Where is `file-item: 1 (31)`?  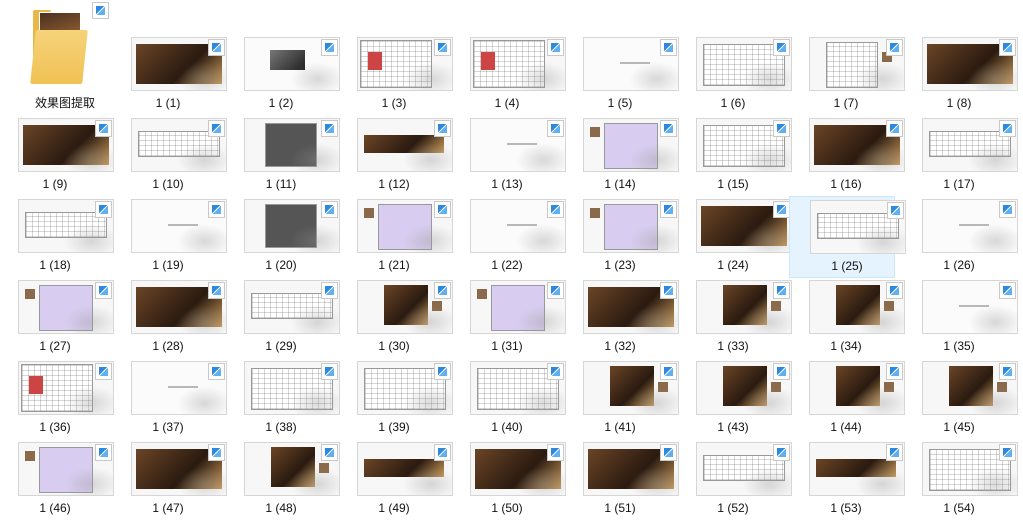 file-item: 1 (31) is located at coordinates (508, 321).